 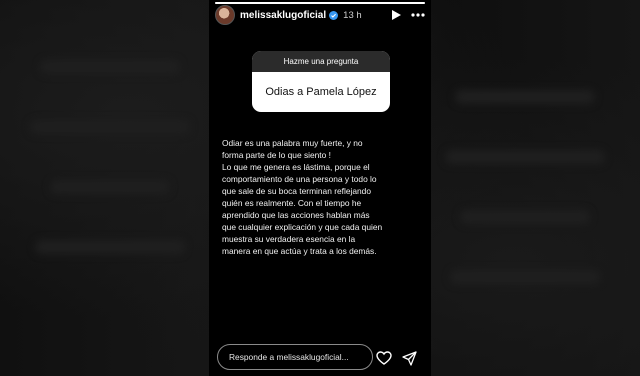 I want to click on post-time: 13 h, so click(x=352, y=15).